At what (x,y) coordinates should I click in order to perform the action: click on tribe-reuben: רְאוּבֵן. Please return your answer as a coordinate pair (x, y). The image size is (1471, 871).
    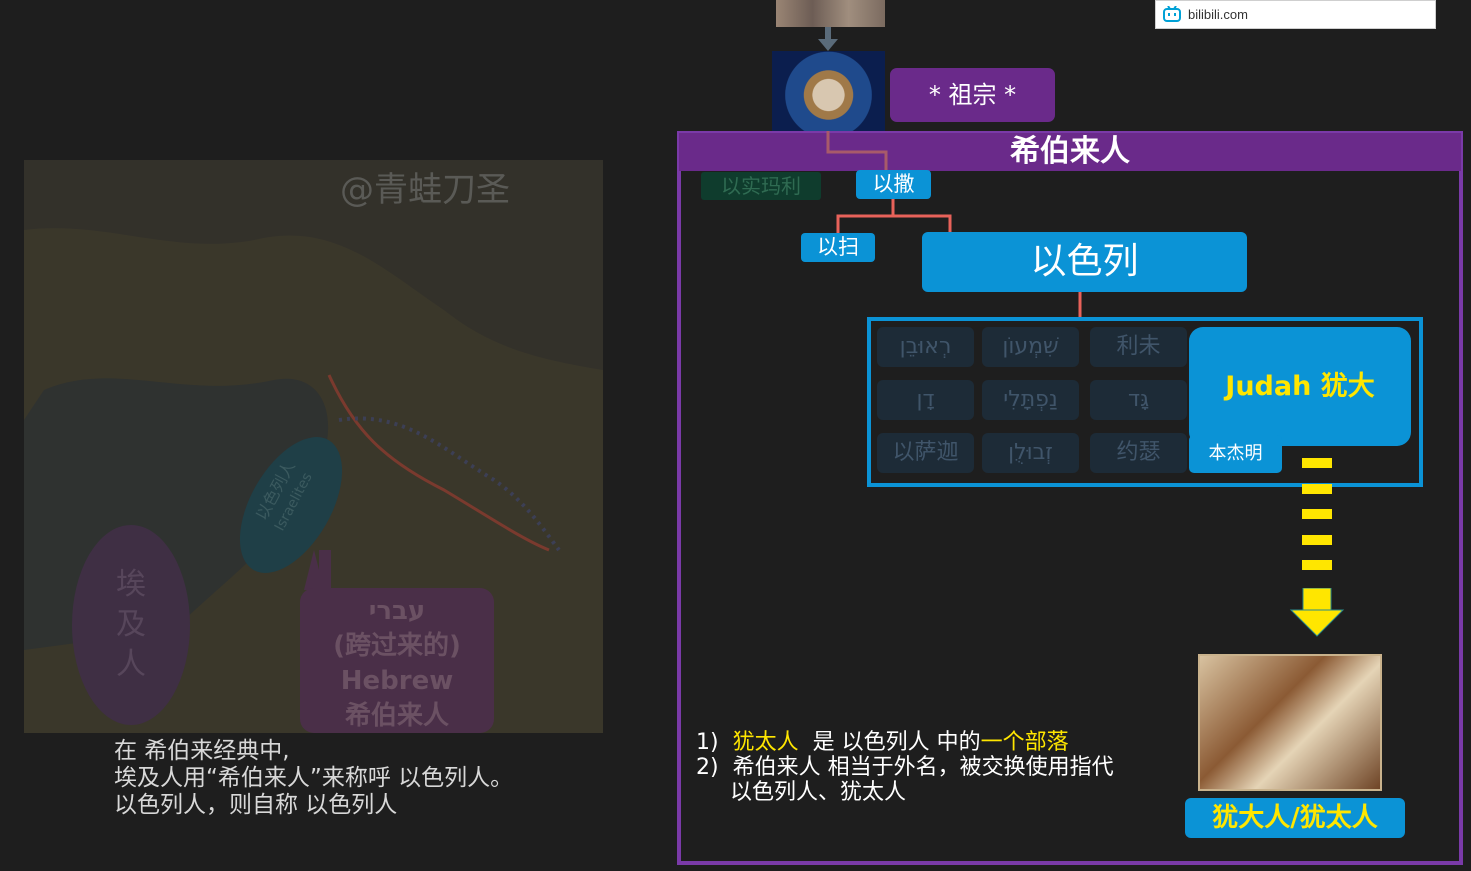
    Looking at the image, I should click on (925, 347).